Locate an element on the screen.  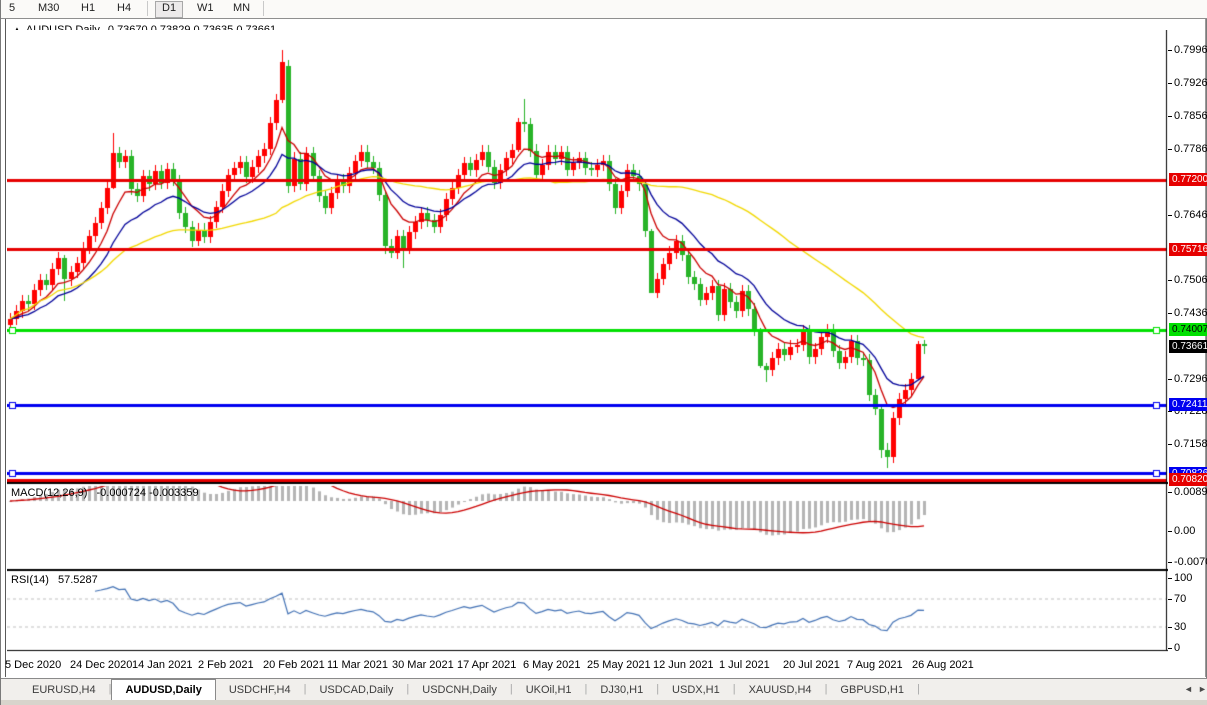
timeframe-button-5: 5 is located at coordinates (12, 8).